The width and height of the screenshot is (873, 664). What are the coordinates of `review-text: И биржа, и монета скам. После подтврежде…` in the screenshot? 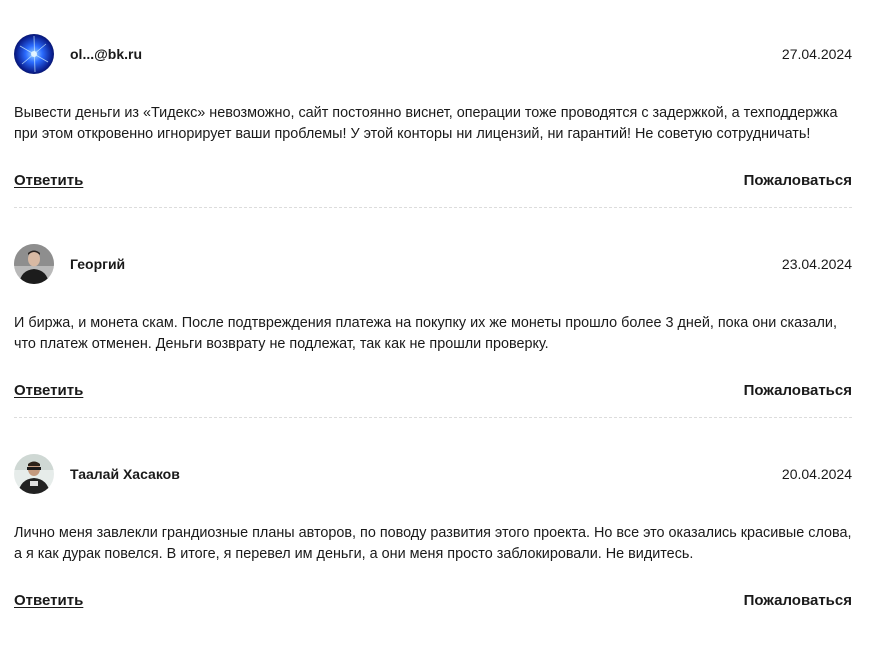 It's located at (425, 333).